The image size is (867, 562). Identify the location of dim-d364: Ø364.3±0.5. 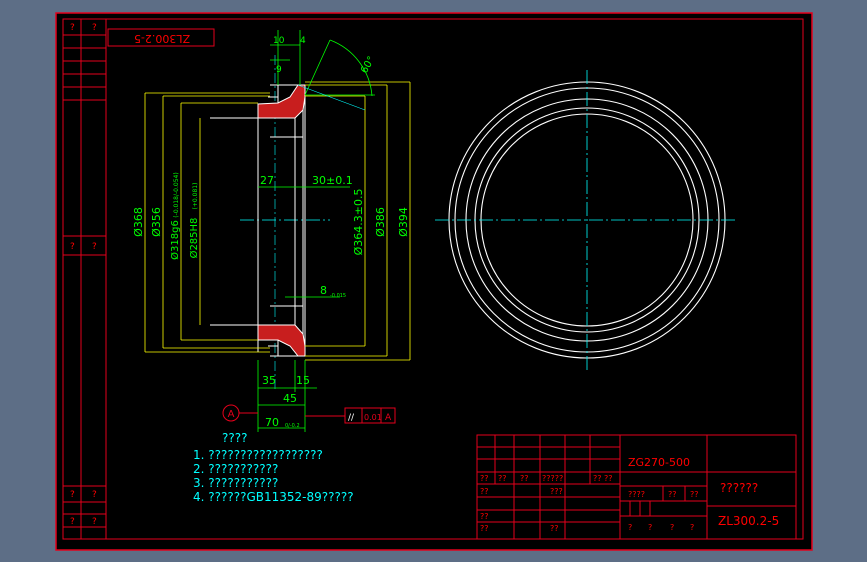
(358, 222).